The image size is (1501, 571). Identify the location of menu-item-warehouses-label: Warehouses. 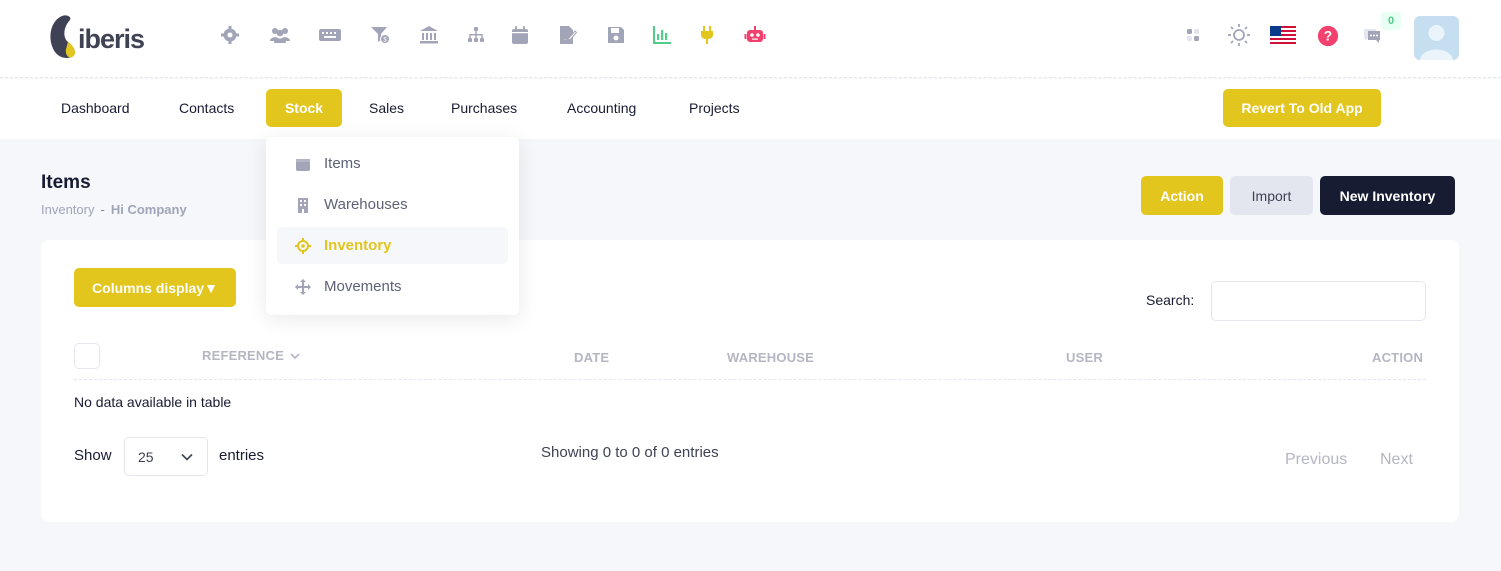
(366, 204).